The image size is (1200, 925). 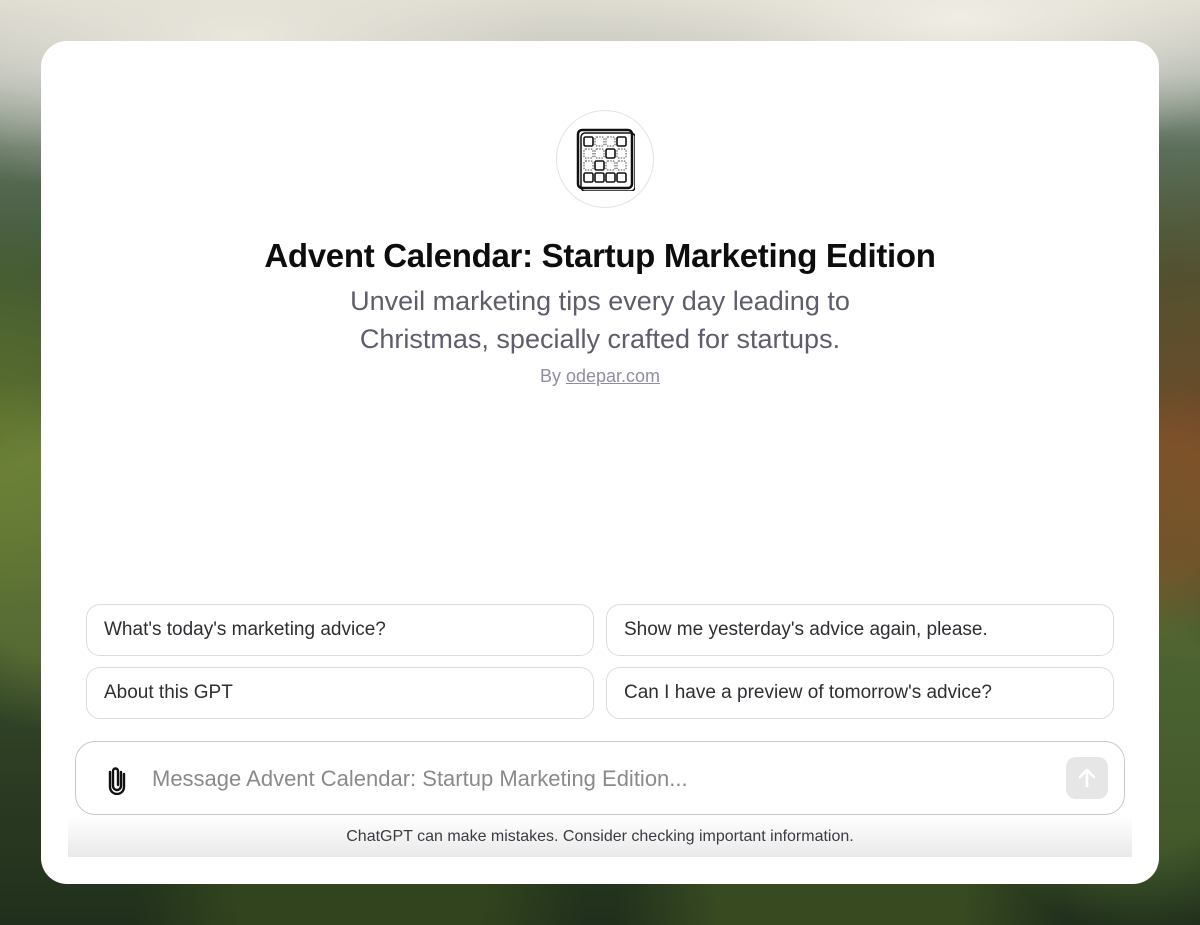 I want to click on gpt-logo, so click(x=605, y=159).